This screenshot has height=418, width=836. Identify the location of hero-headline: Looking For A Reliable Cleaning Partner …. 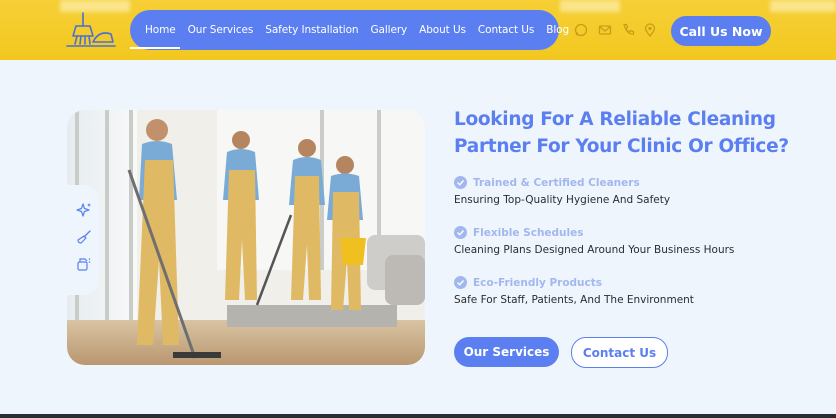
(624, 133).